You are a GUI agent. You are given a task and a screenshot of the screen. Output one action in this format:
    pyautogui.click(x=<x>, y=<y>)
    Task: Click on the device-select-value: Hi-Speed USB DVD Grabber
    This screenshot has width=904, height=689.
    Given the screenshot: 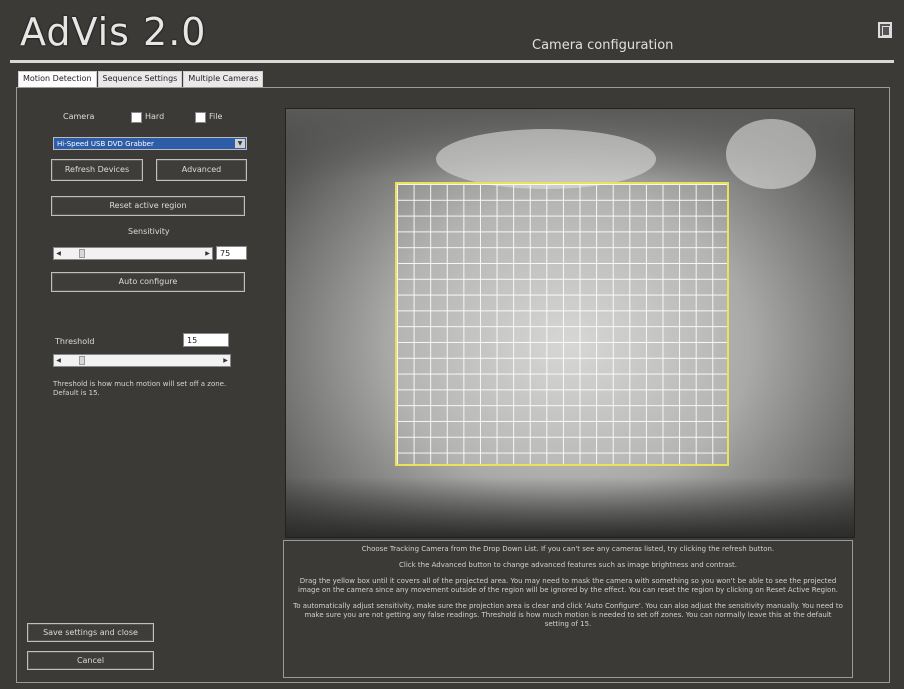 What is the action you would take?
    pyautogui.click(x=105, y=144)
    